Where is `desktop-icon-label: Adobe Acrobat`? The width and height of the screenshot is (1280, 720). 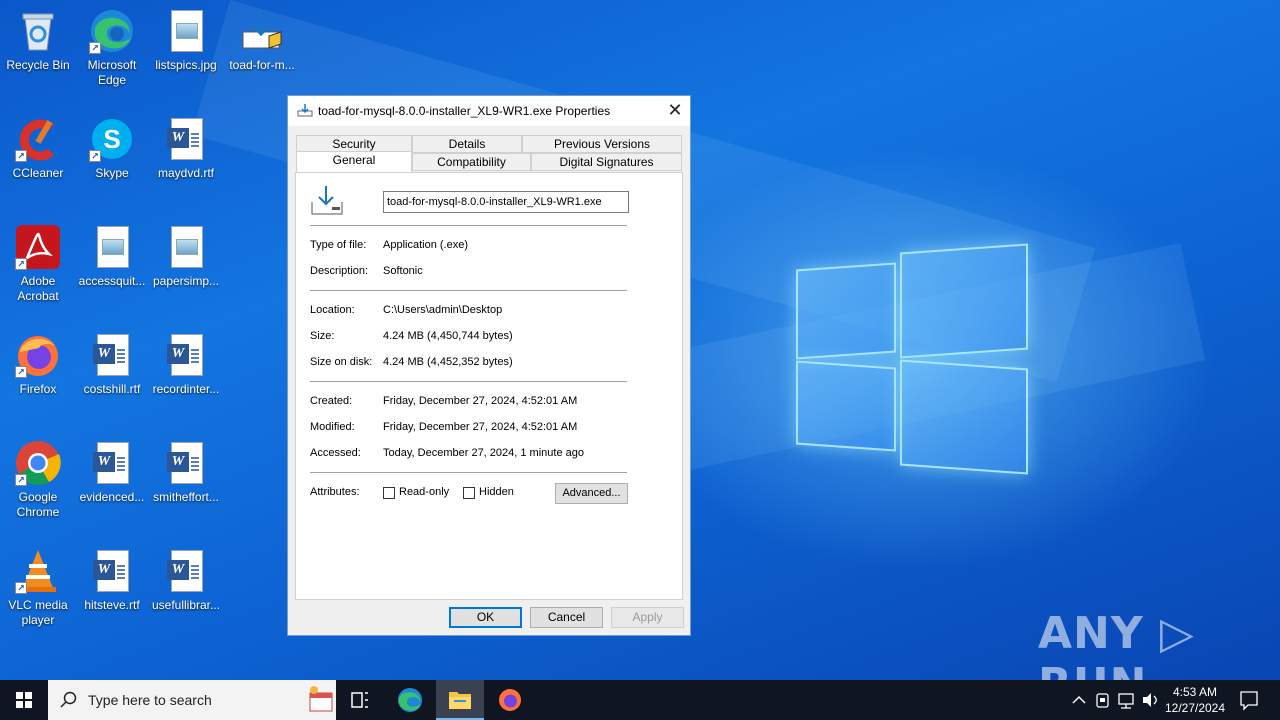
desktop-icon-label: Adobe Acrobat is located at coordinates (38, 288).